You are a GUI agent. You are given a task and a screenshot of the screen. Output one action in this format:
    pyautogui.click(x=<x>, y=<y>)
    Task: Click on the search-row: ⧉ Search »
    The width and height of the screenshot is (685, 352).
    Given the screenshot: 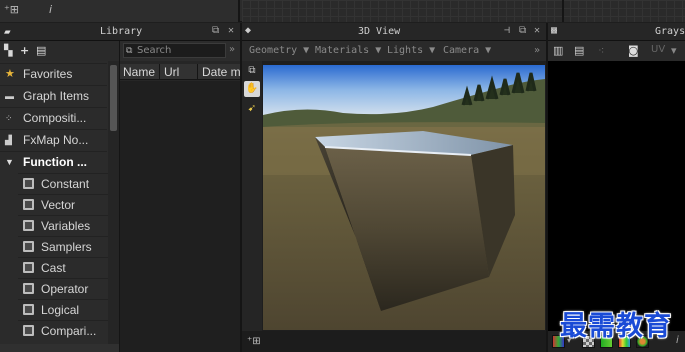 What is the action you would take?
    pyautogui.click(x=180, y=51)
    